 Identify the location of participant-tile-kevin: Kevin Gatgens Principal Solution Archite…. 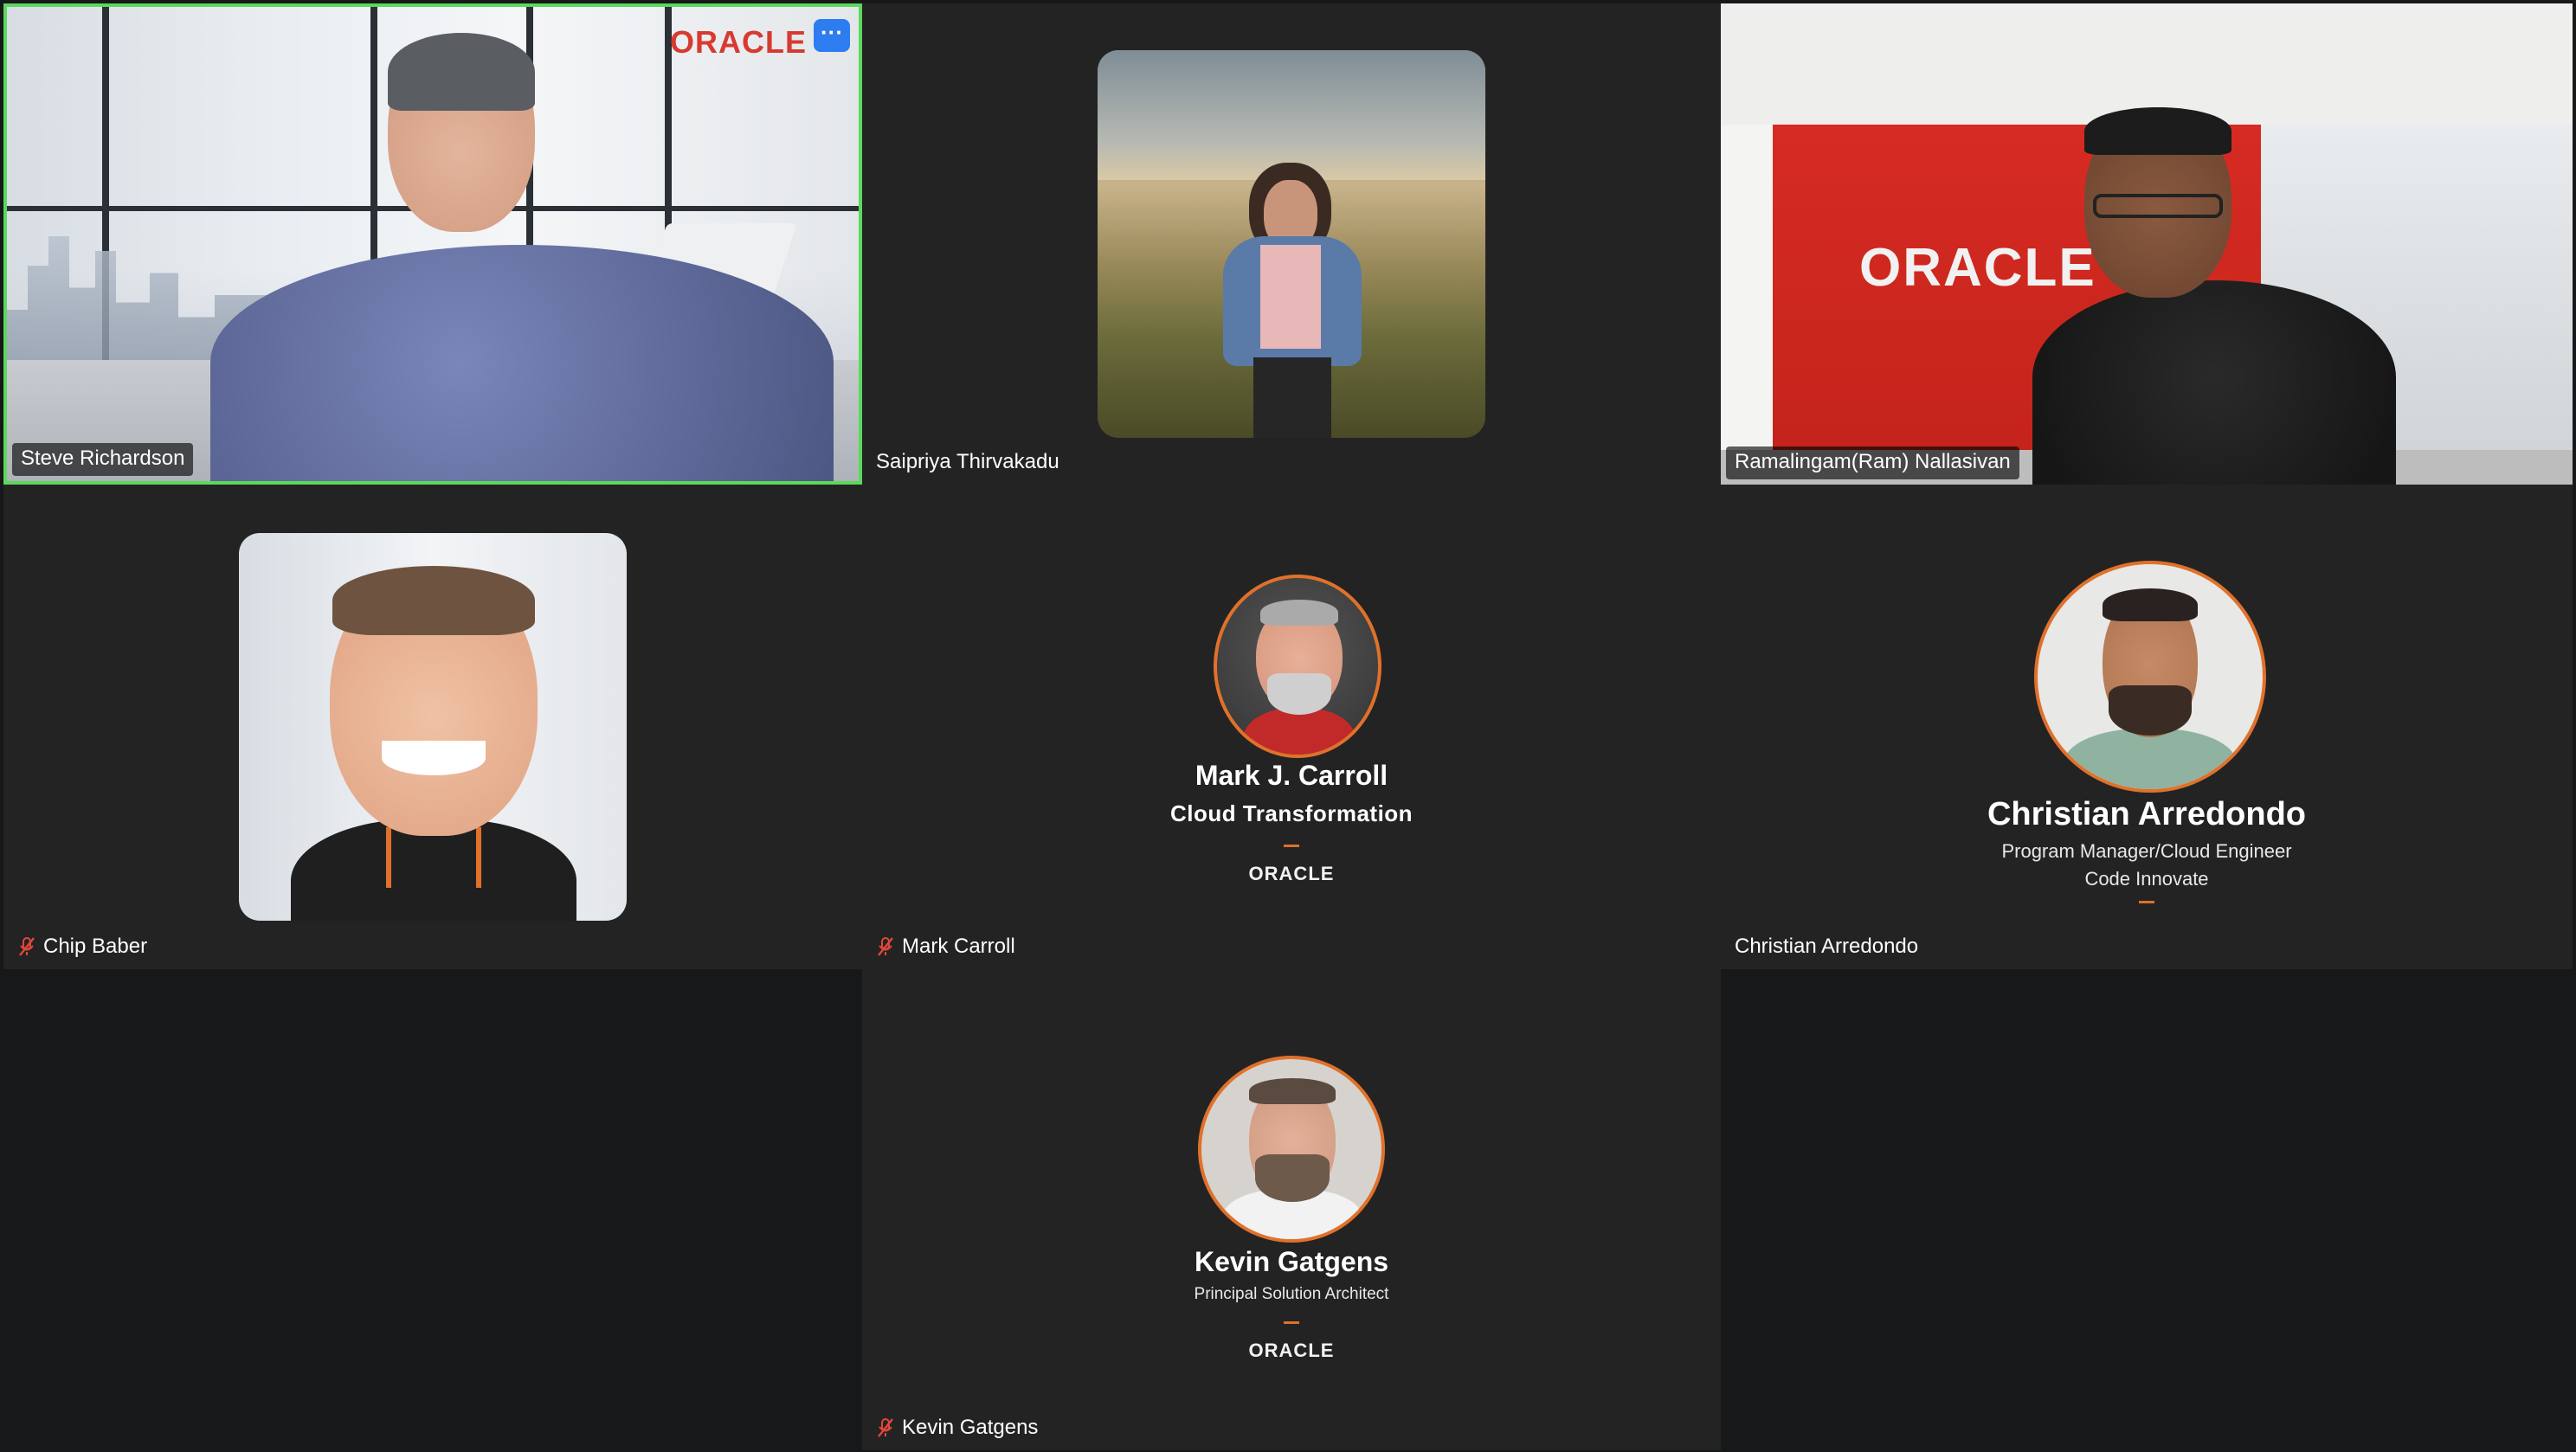
(1291, 1209).